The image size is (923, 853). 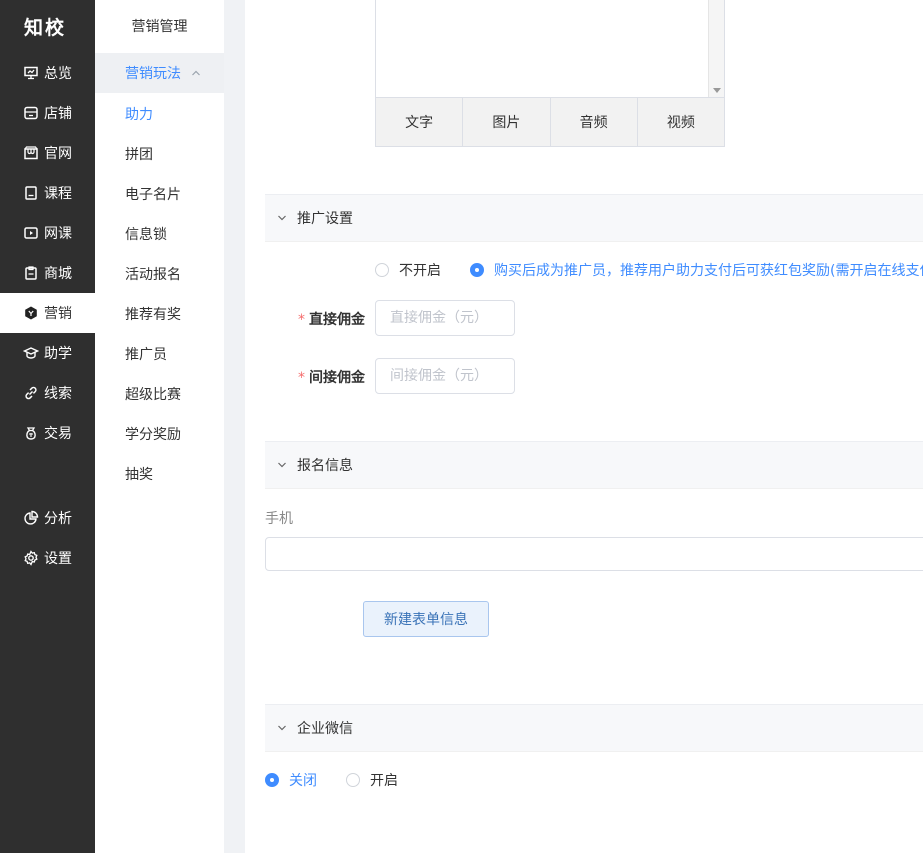 I want to click on nav-item-analysis: 分析, so click(x=47, y=518).